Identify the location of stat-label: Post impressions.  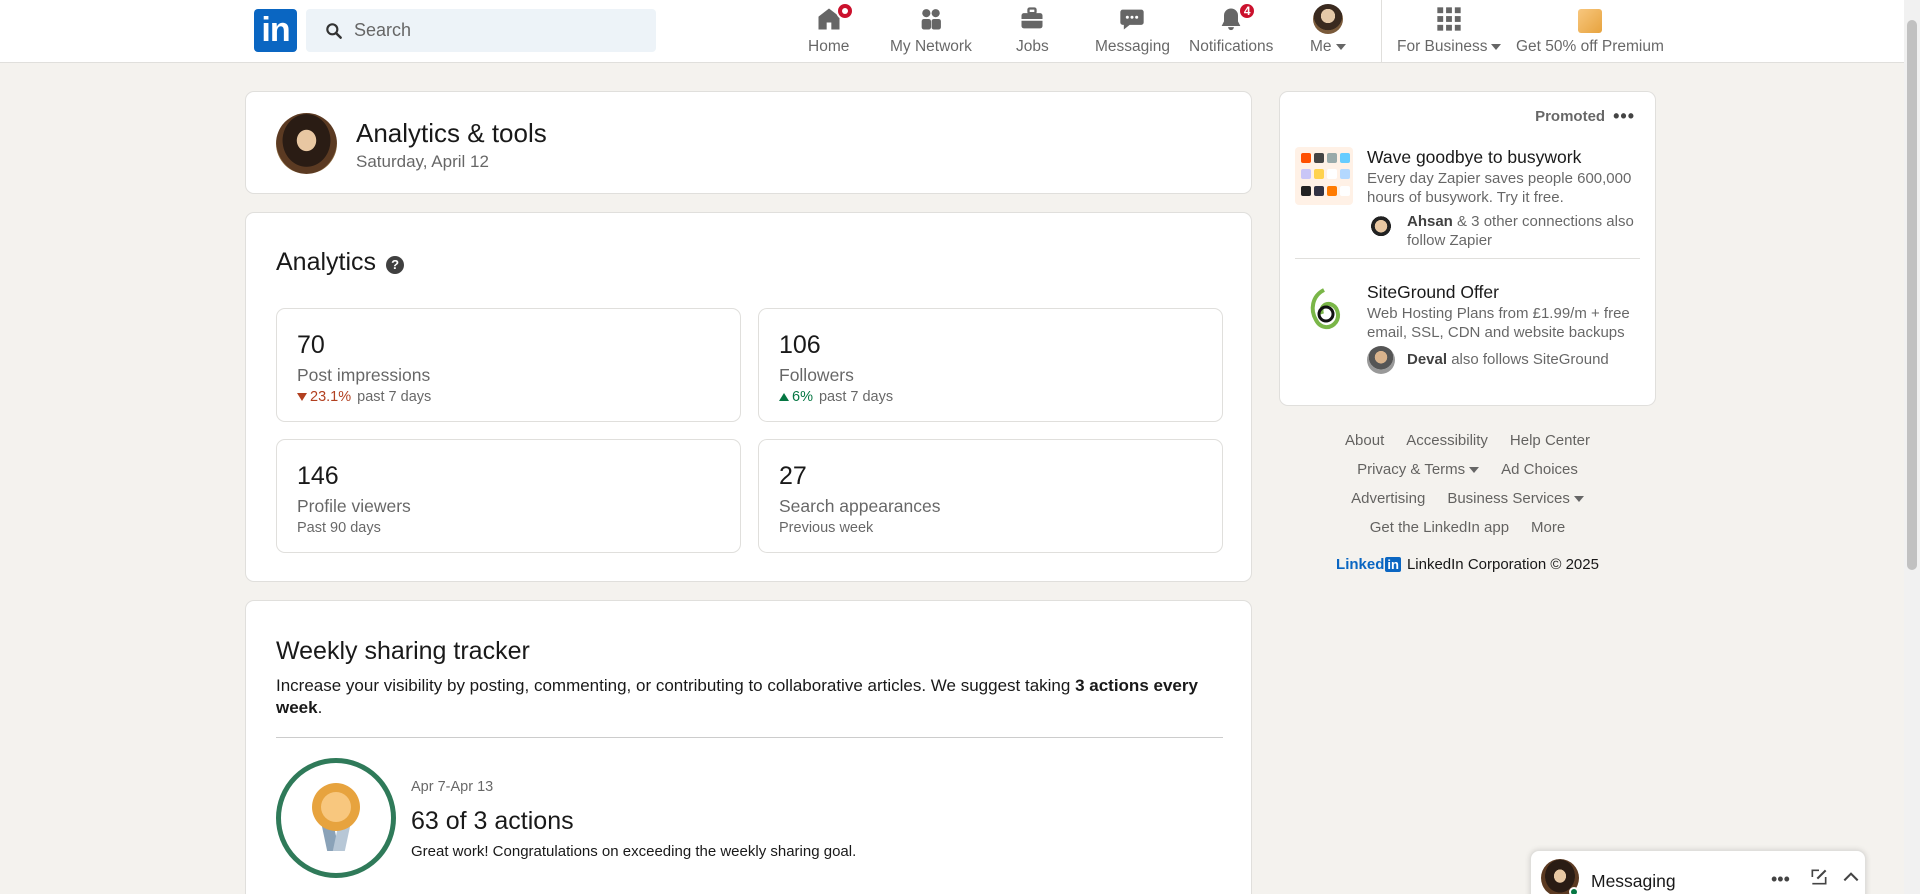
(364, 375).